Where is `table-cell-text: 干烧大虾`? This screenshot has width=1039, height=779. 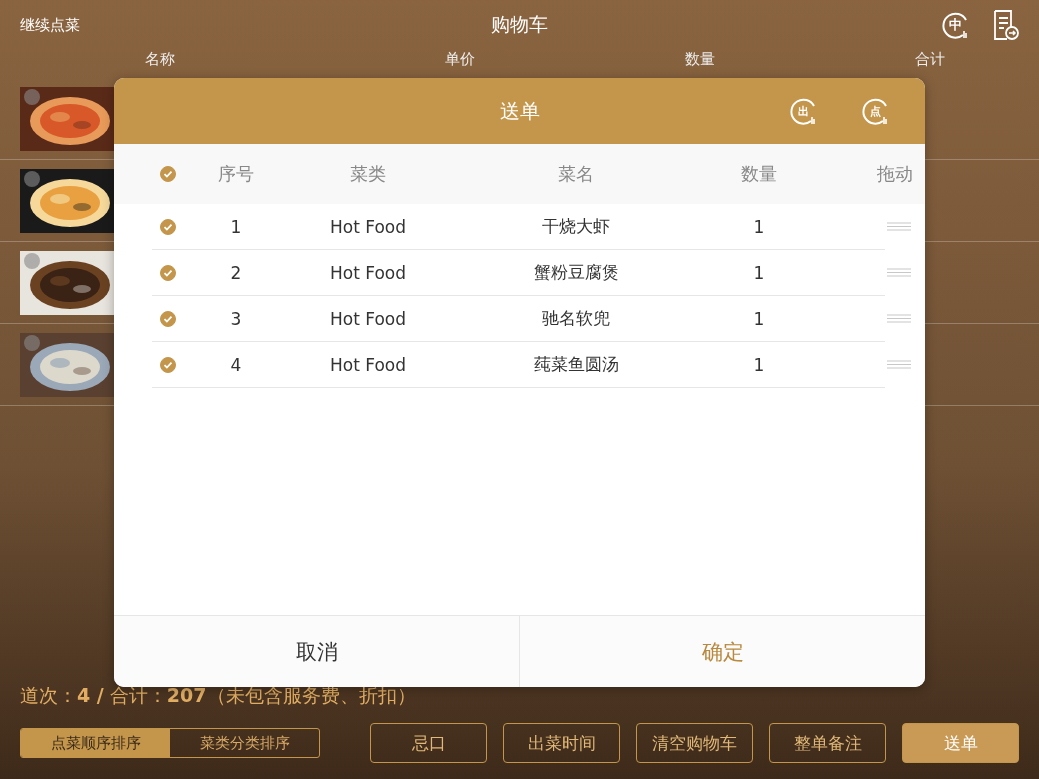 table-cell-text: 干烧大虾 is located at coordinates (576, 226).